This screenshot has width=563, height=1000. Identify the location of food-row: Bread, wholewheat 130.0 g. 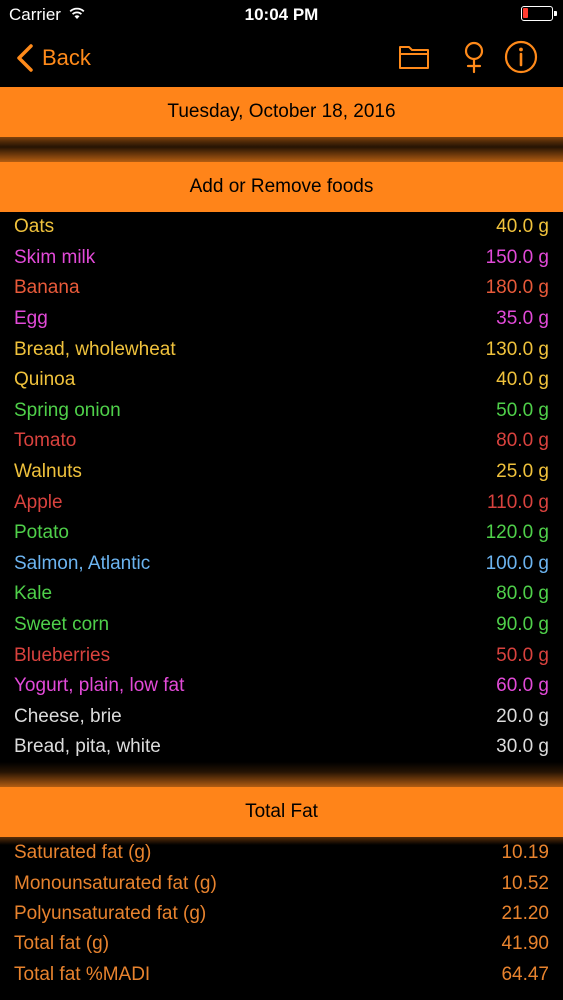
(281, 349).